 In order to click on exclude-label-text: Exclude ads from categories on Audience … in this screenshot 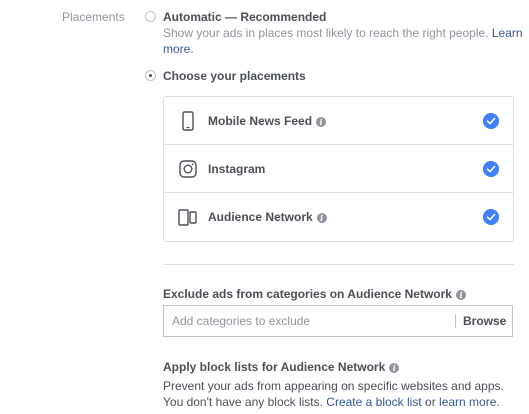, I will do `click(307, 294)`.